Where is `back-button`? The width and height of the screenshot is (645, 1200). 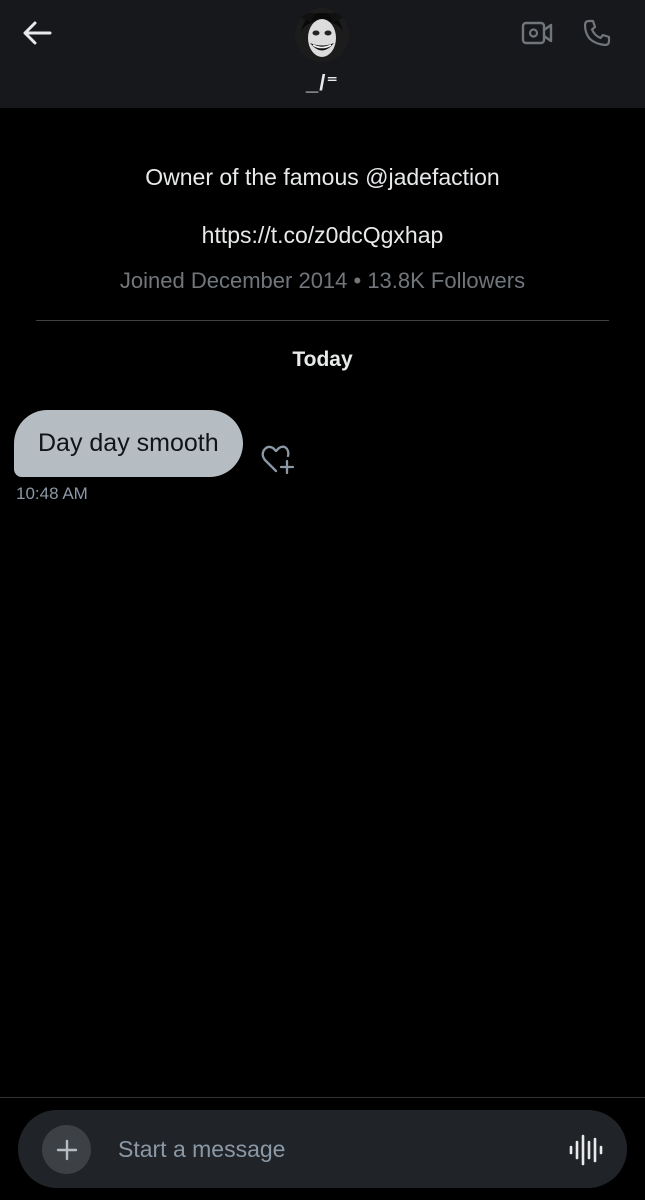 back-button is located at coordinates (37, 33).